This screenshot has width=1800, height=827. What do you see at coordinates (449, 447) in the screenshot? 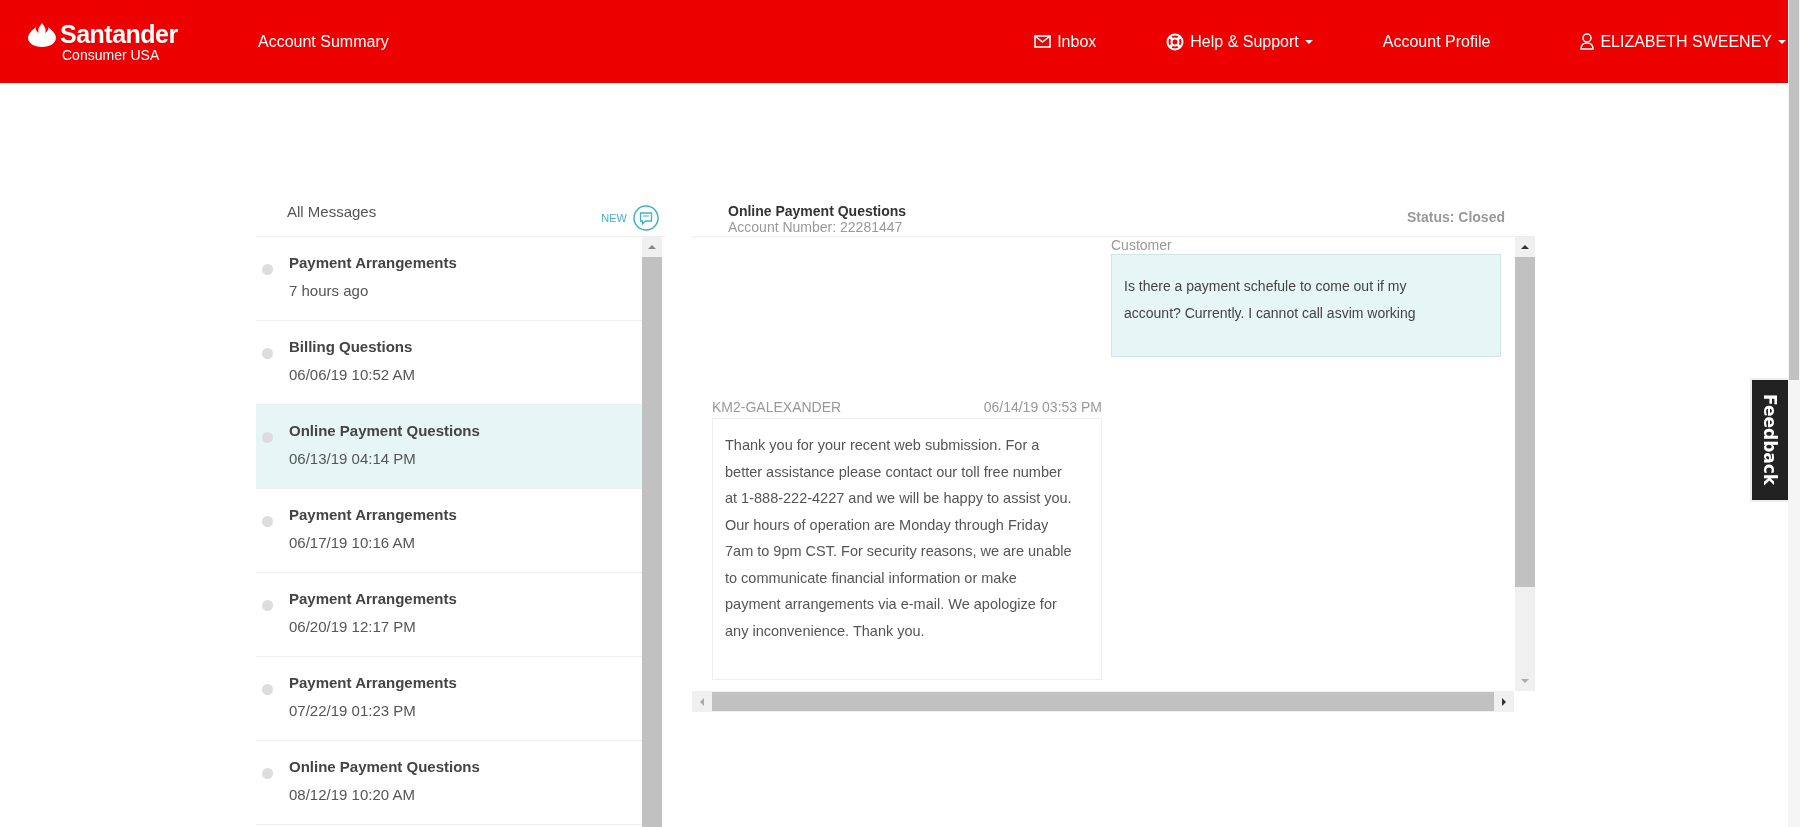
I see `message-list-item: Online Payment Questions 06/13/19 04:14 PM` at bounding box center [449, 447].